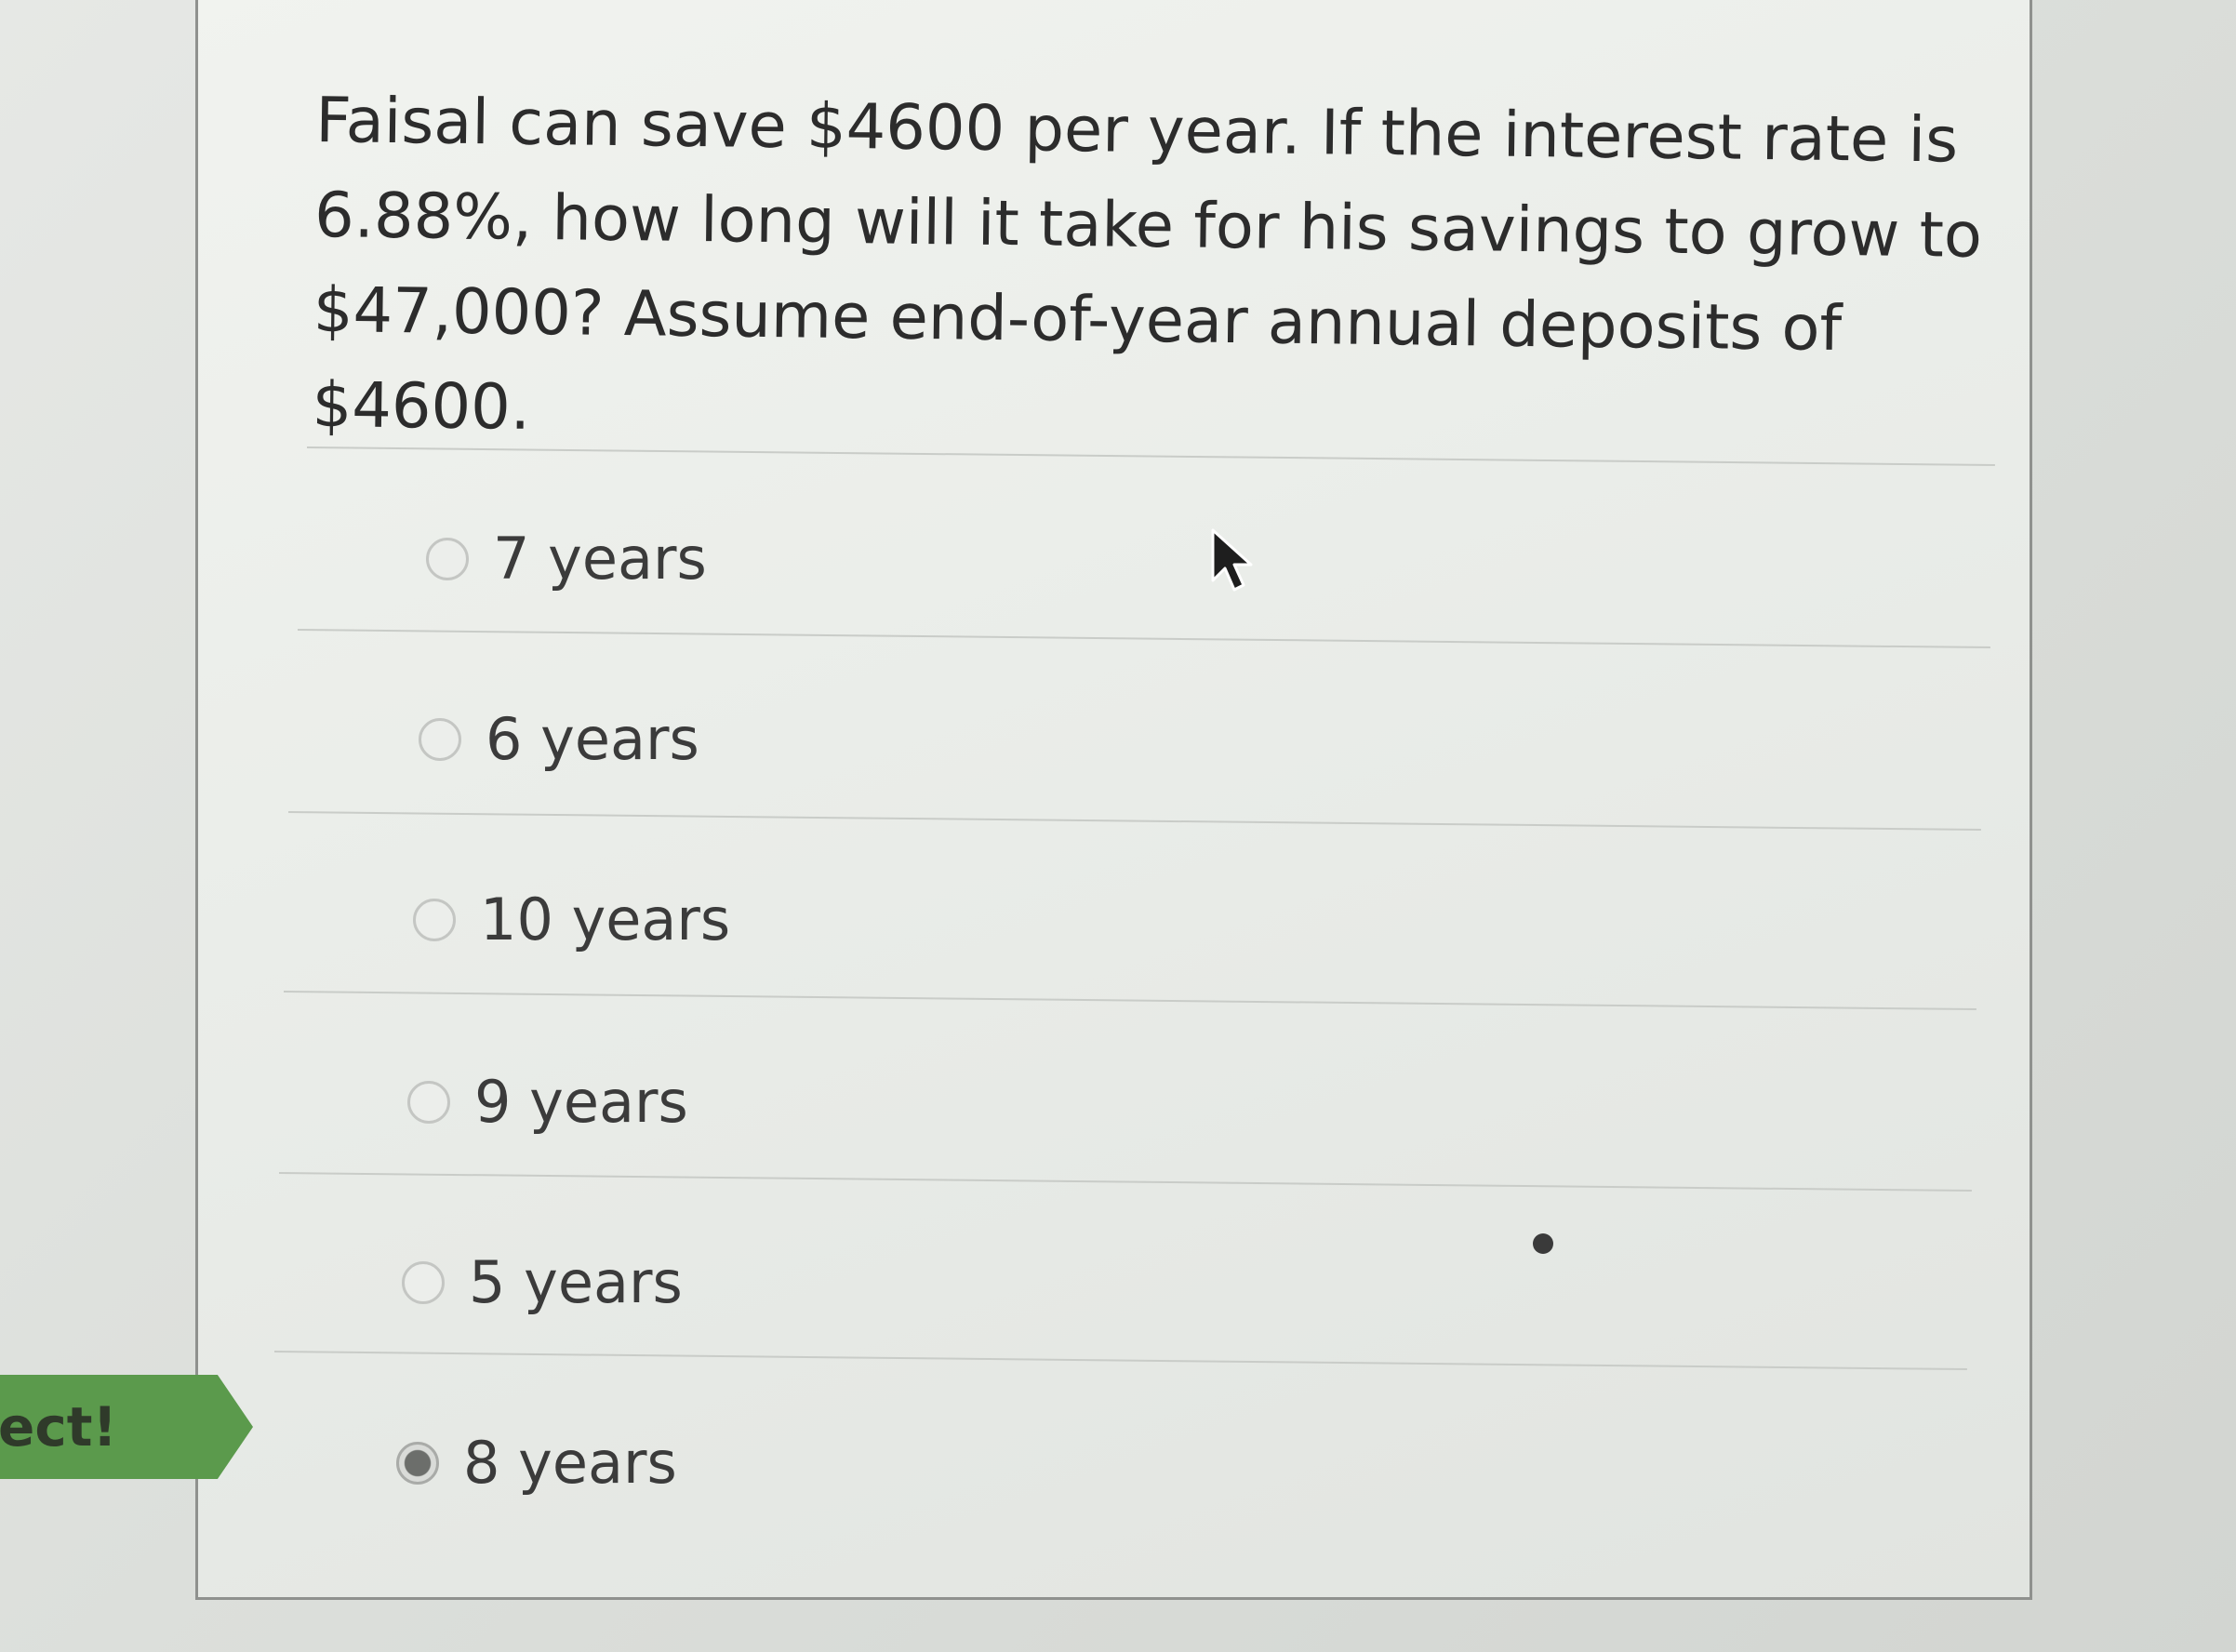  I want to click on feedback-text: ect!, so click(58, 1427).